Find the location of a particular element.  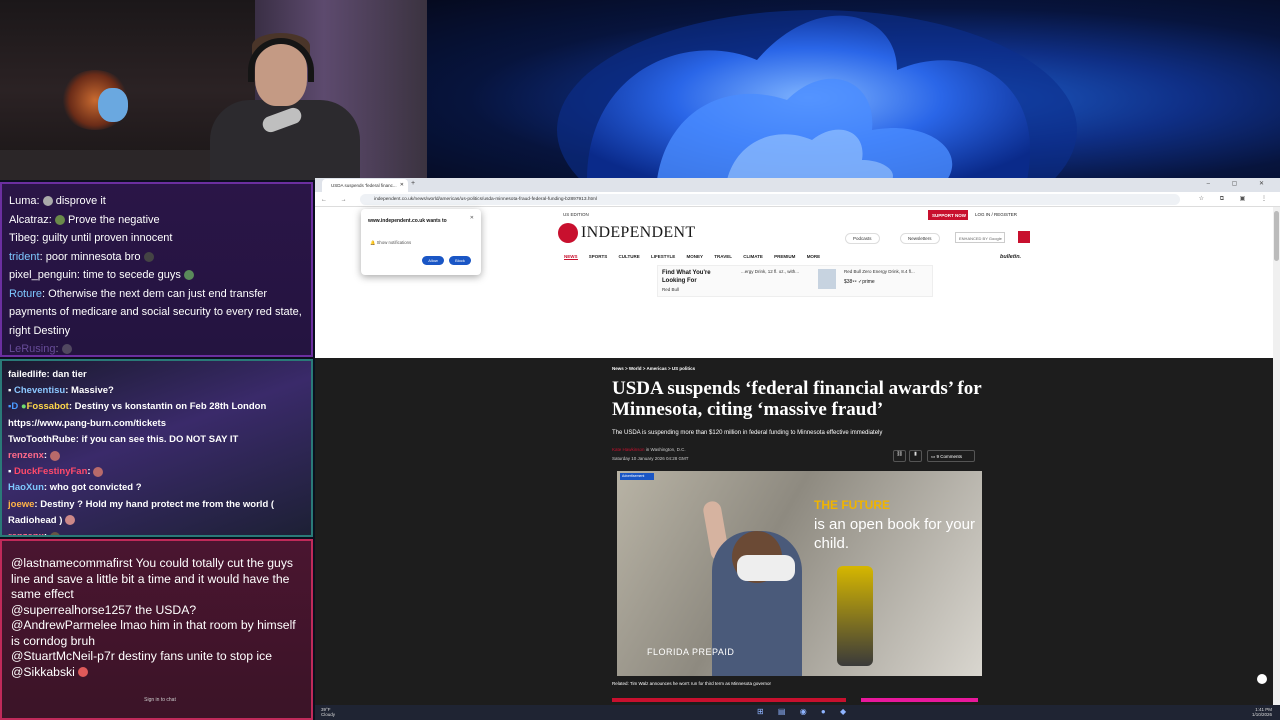

chat-username: trident is located at coordinates (24, 256).